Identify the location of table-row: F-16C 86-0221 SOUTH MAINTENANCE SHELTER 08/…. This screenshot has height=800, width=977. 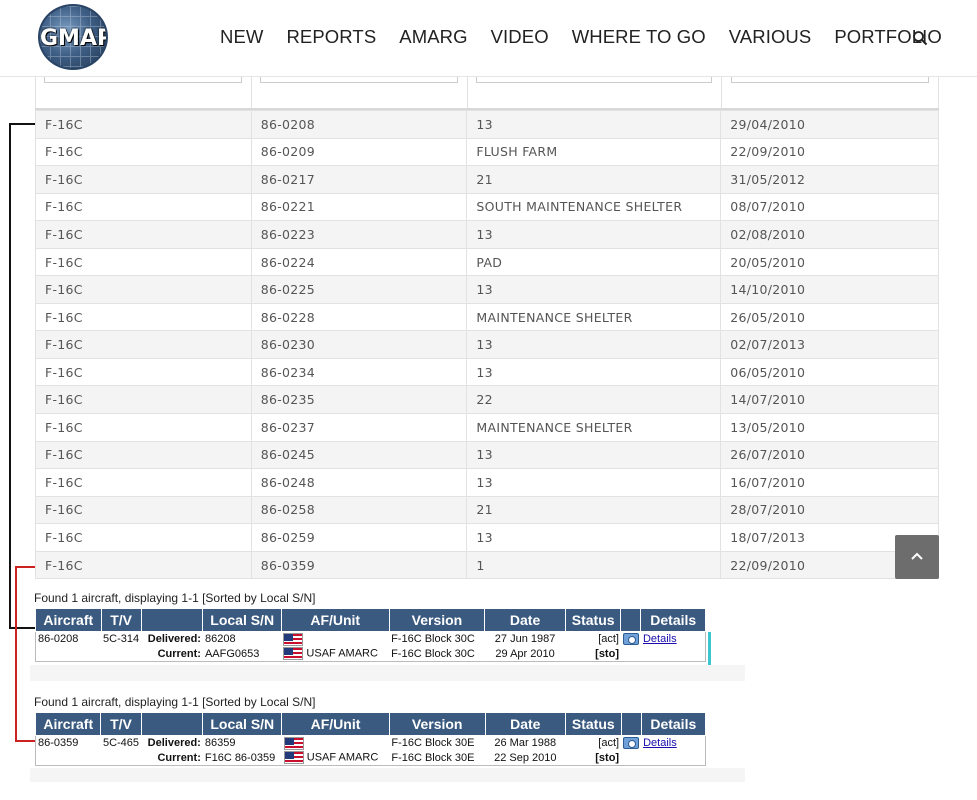
(487, 207).